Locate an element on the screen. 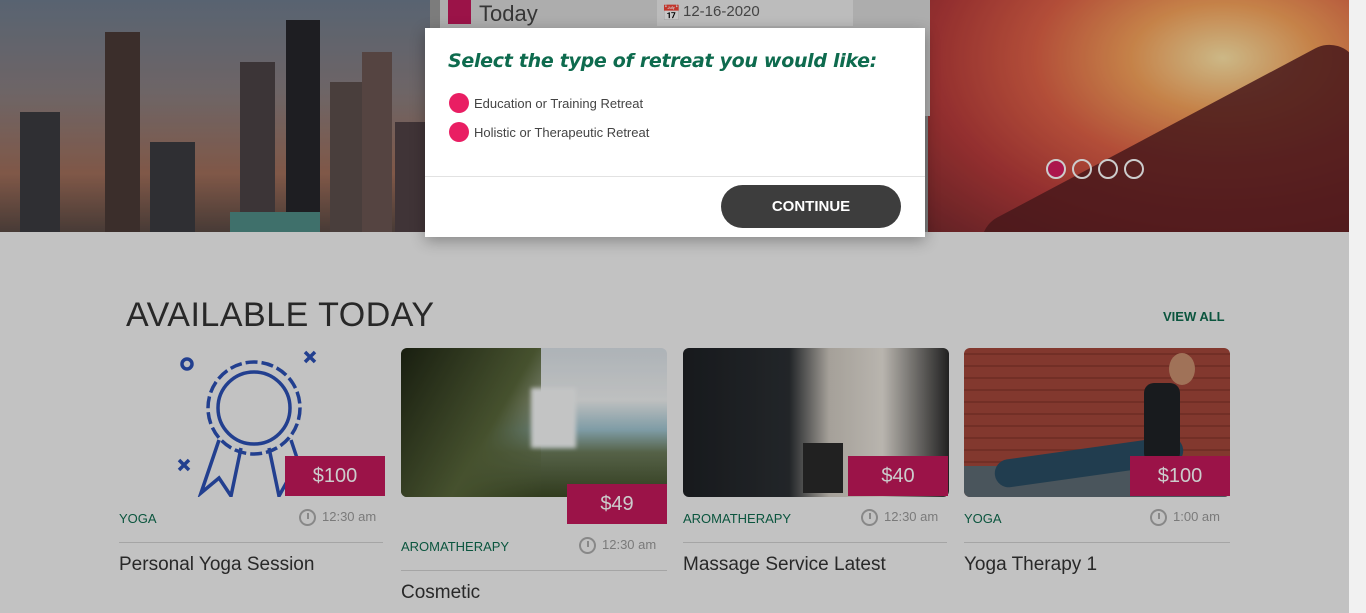 The width and height of the screenshot is (1366, 613). scrollbar is located at coordinates (1357, 306).